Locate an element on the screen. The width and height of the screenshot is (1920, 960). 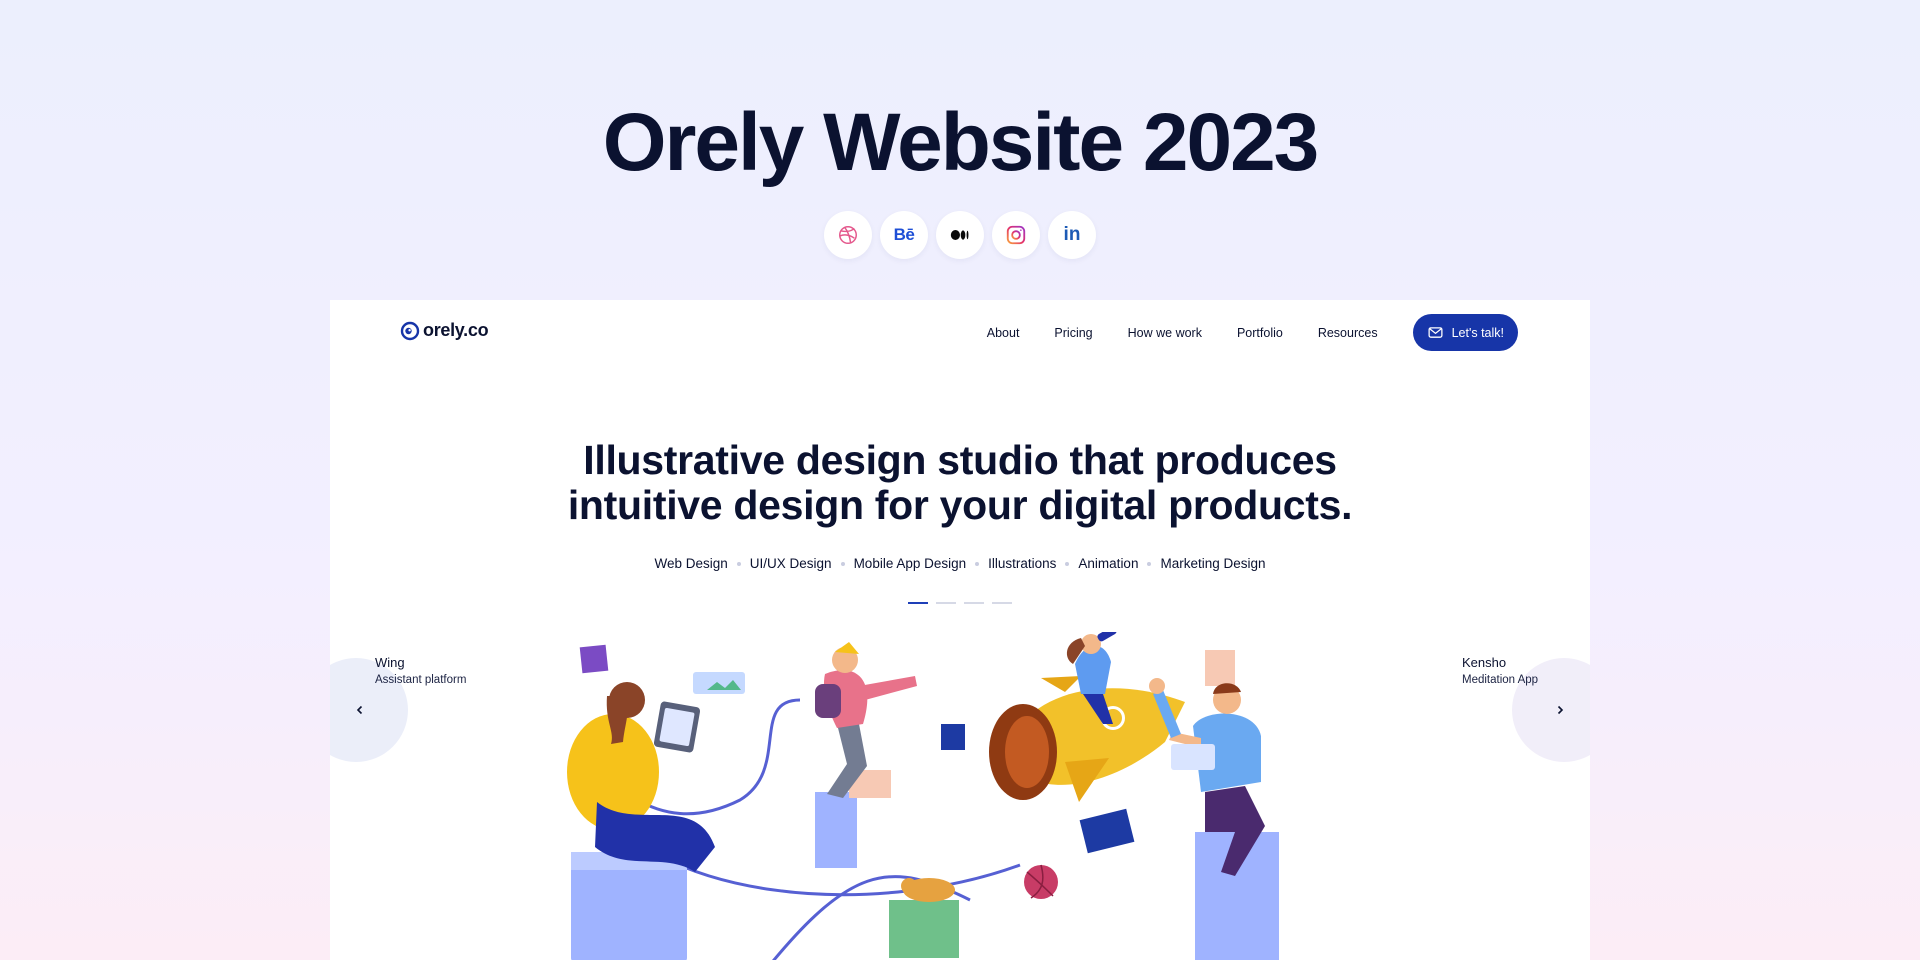
instagram-icon is located at coordinates (1016, 235).